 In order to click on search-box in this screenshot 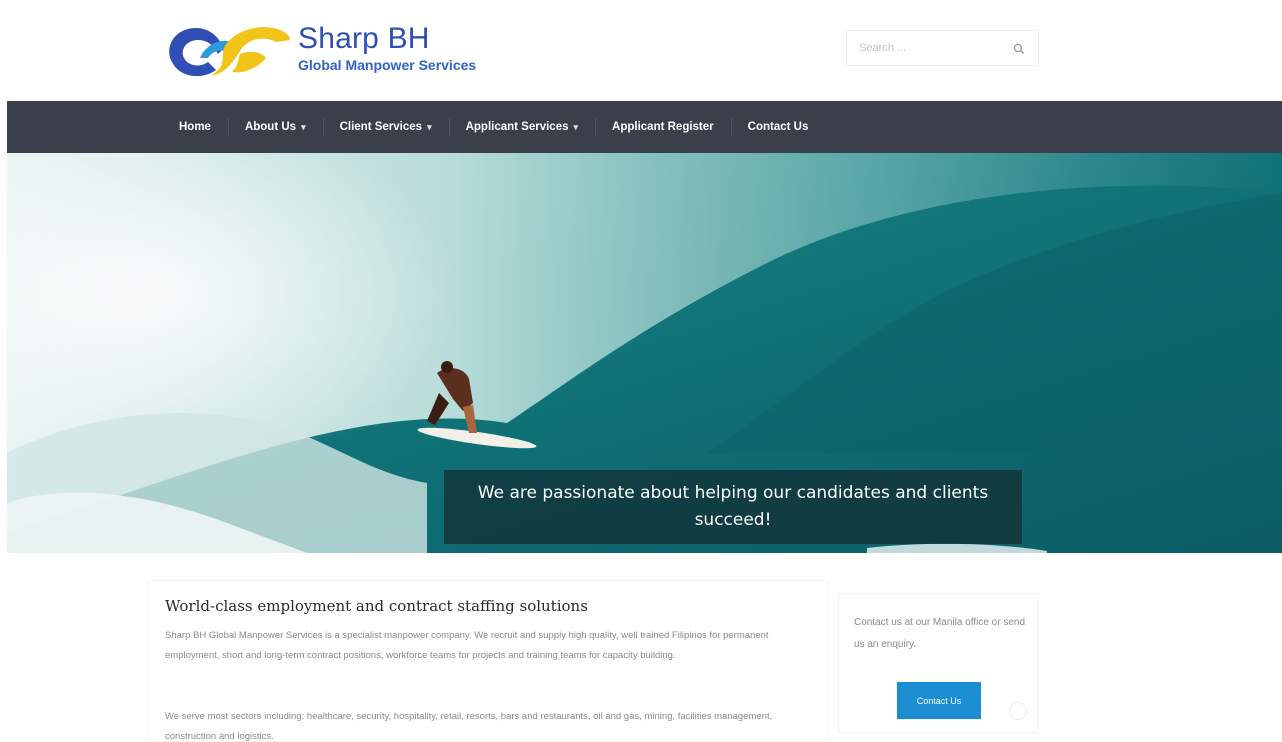, I will do `click(942, 48)`.